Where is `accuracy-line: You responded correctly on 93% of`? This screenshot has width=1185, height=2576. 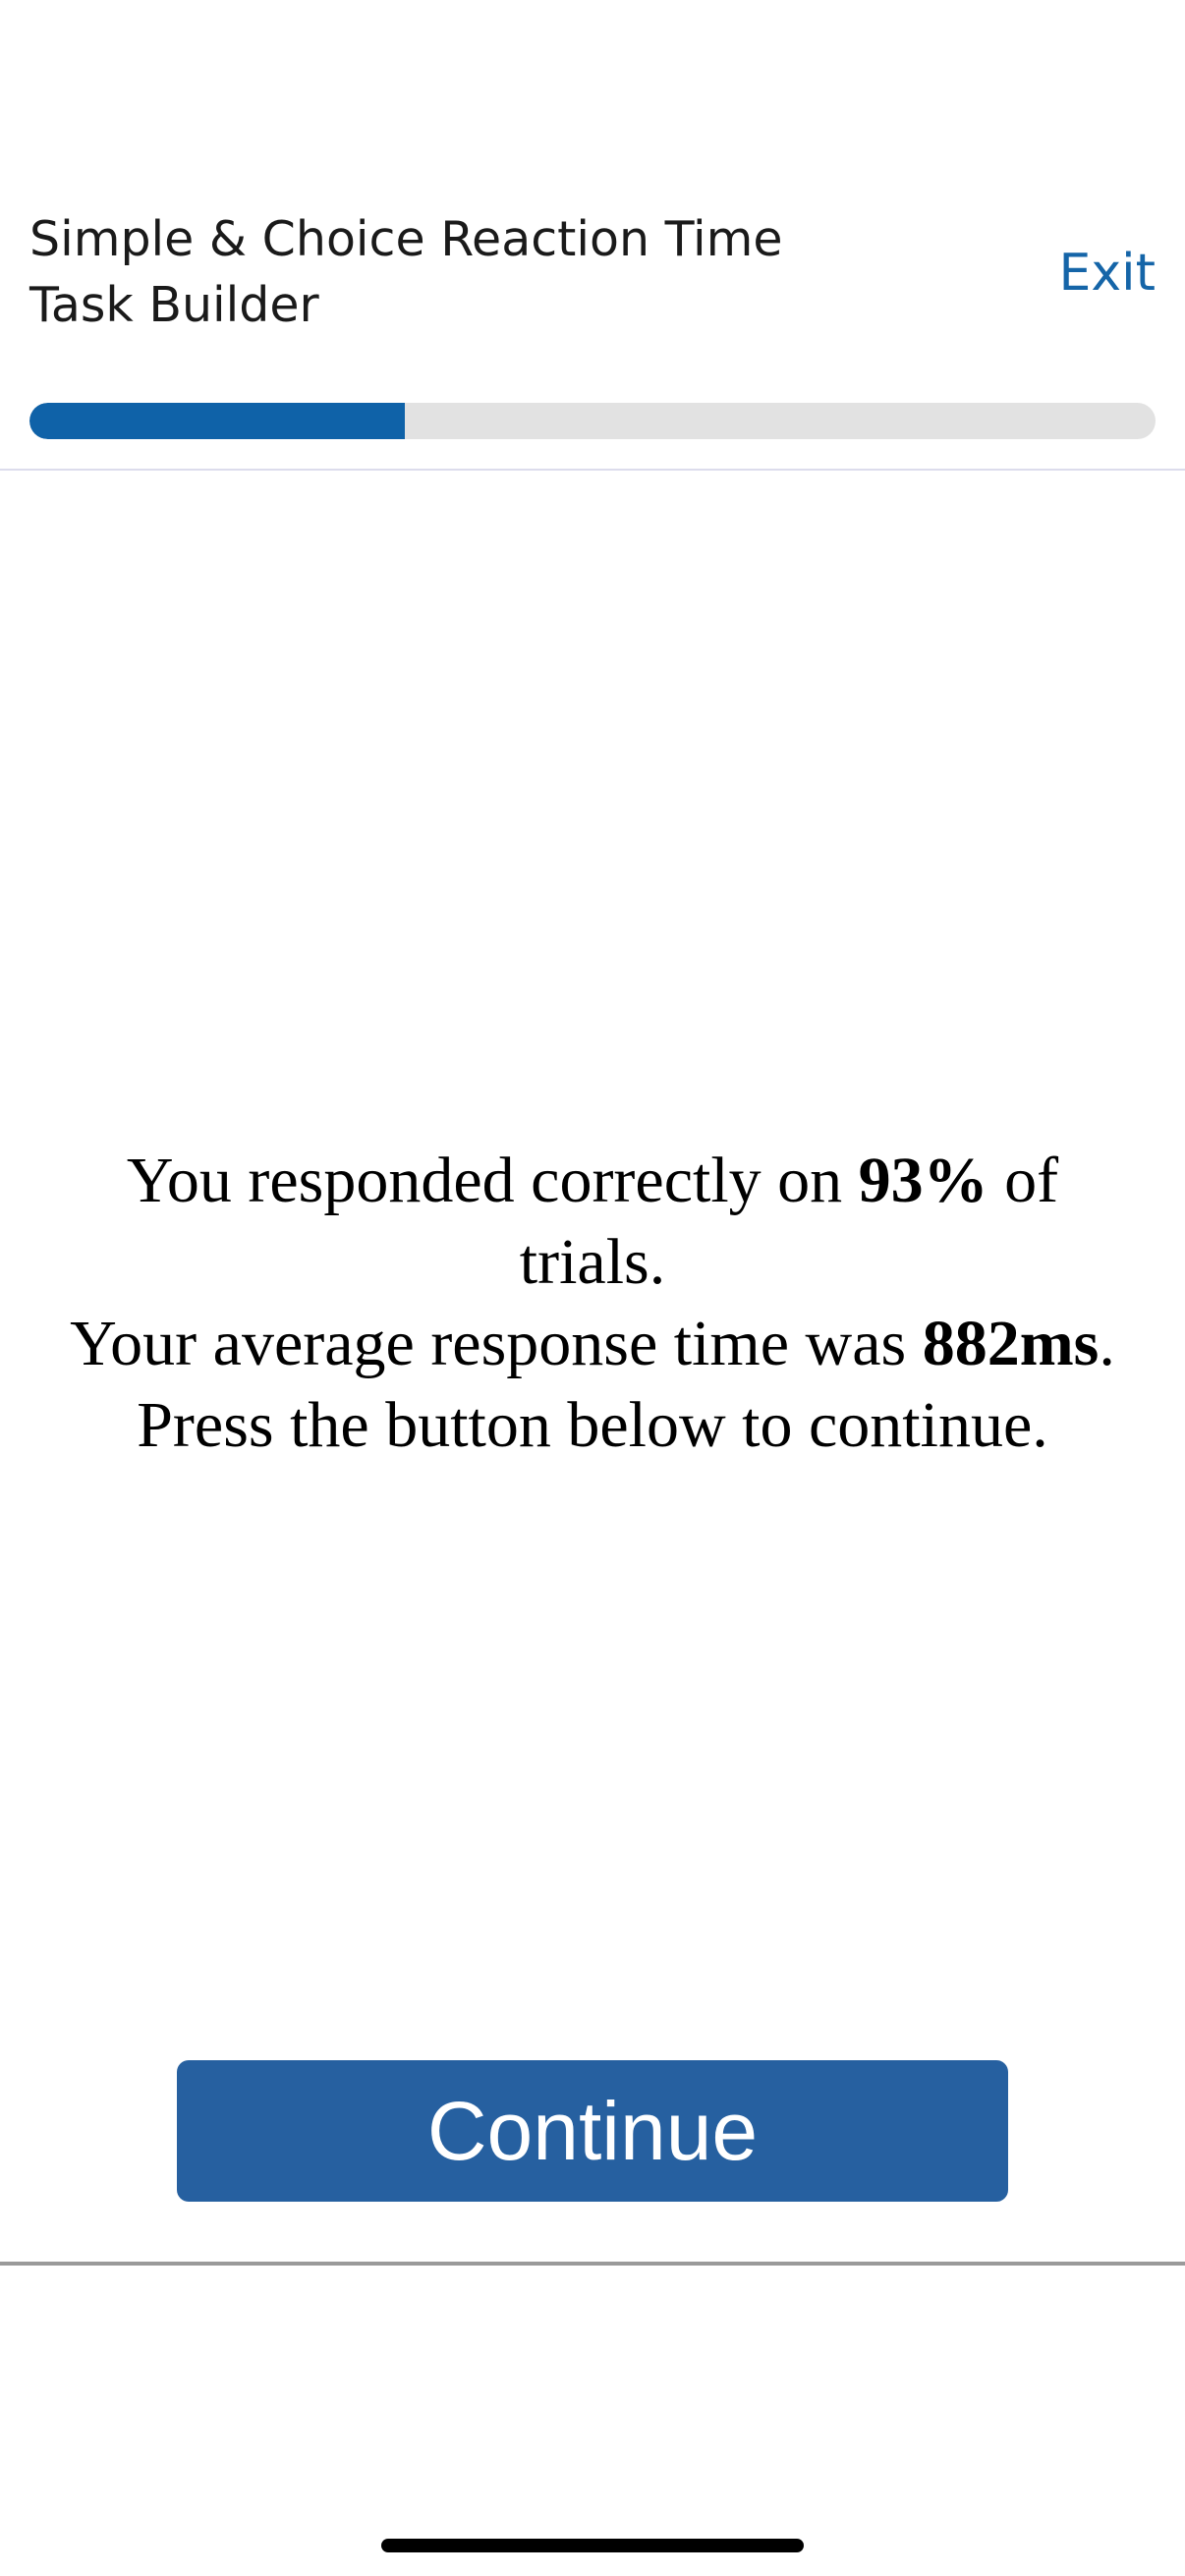
accuracy-line: You responded correctly on 93% of is located at coordinates (592, 1180).